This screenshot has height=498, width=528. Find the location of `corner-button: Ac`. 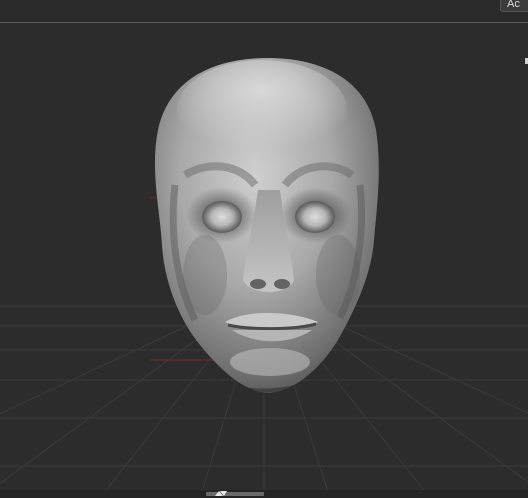

corner-button: Ac is located at coordinates (514, 6).